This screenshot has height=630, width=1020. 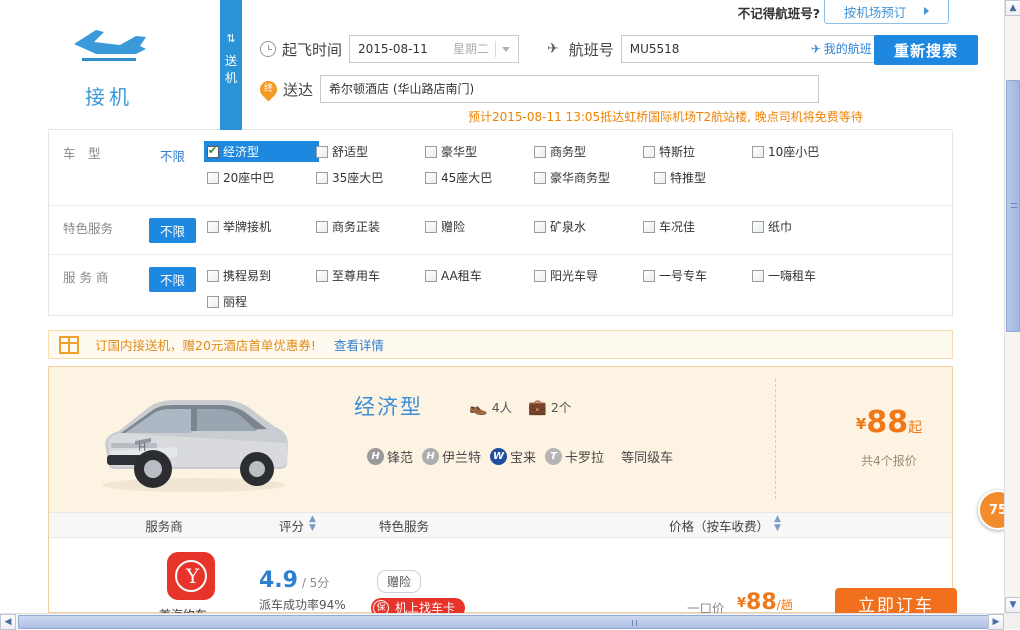 What do you see at coordinates (370, 275) in the screenshot?
I see `filter-option-zhizun: 至尊用车` at bounding box center [370, 275].